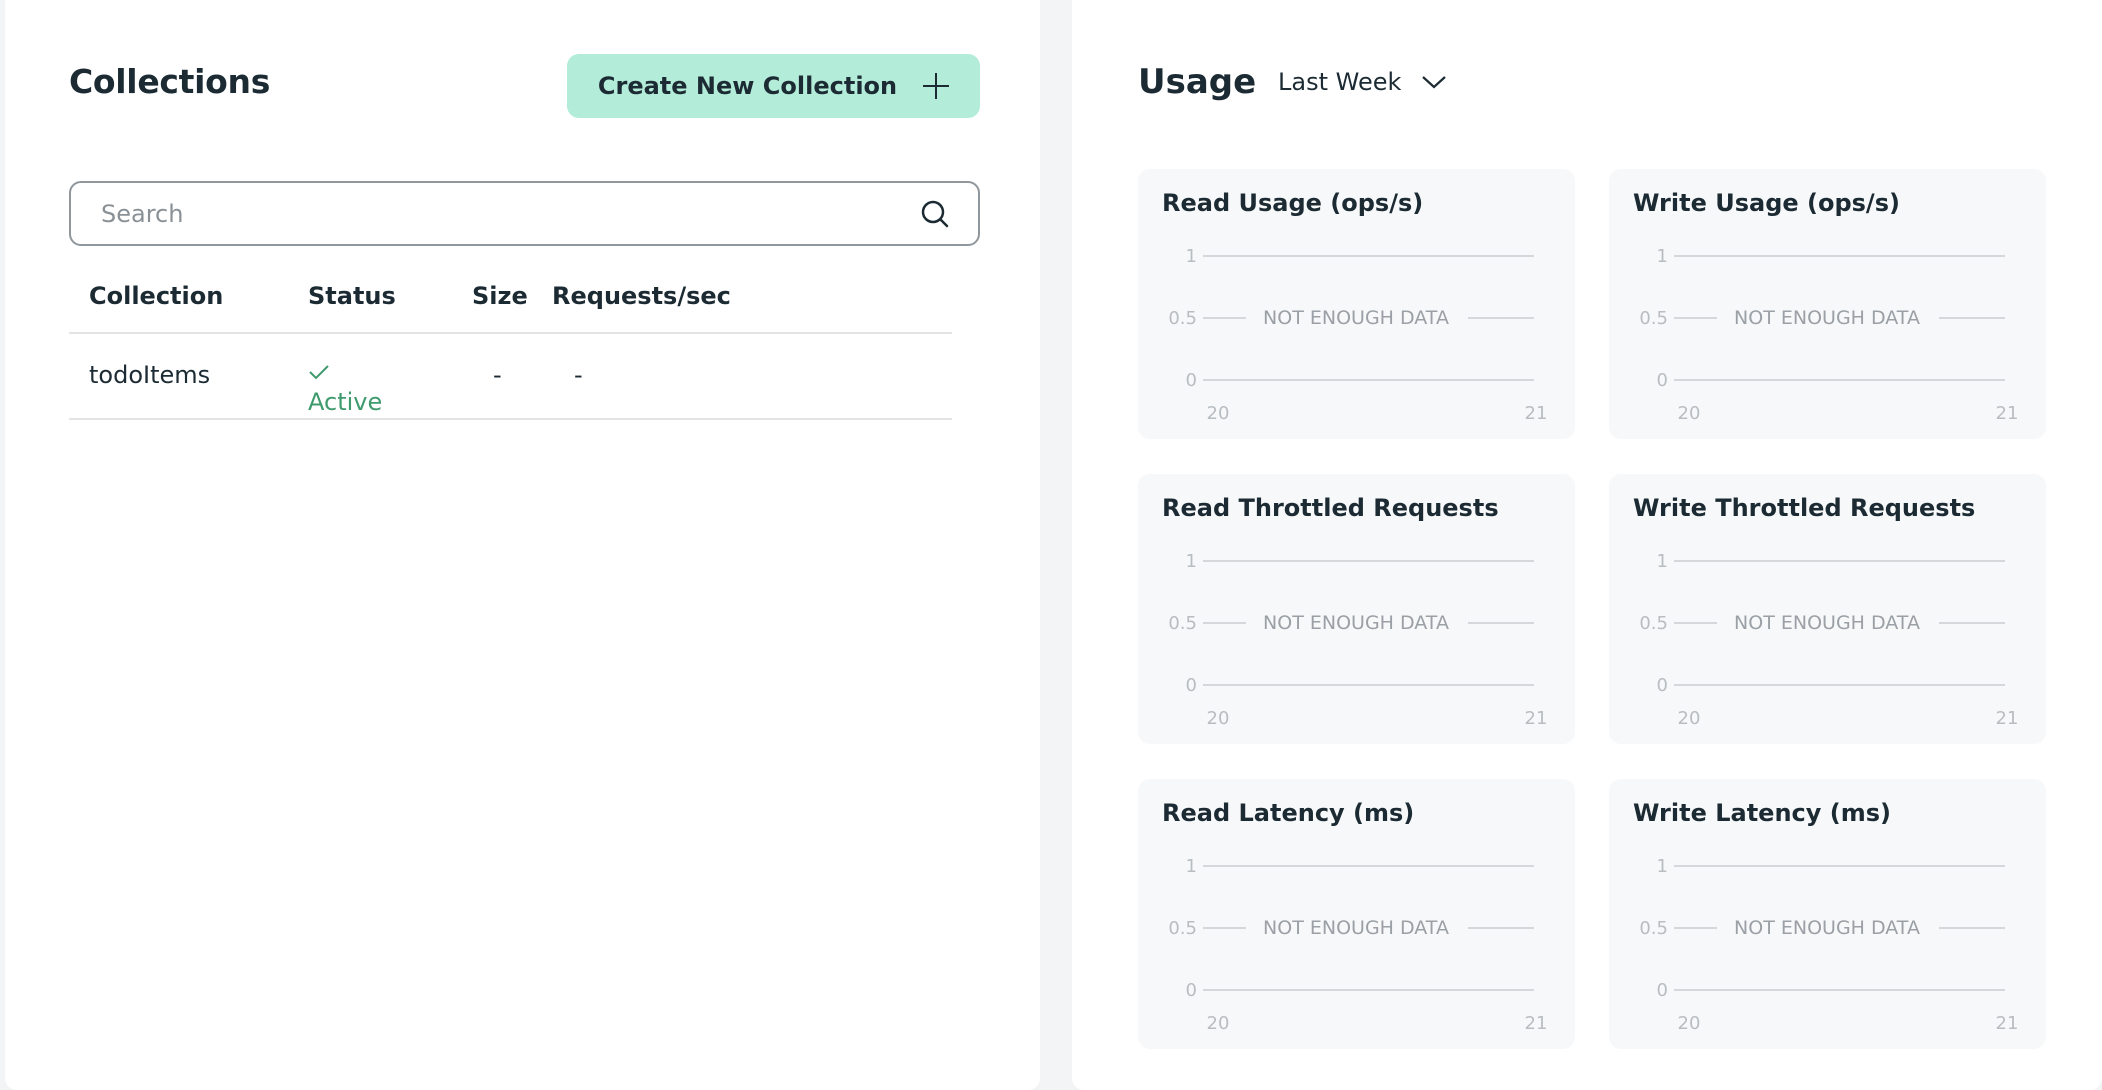 Image resolution: width=2102 pixels, height=1090 pixels. What do you see at coordinates (510, 377) in the screenshot?
I see `table-row: todoItems Active - -` at bounding box center [510, 377].